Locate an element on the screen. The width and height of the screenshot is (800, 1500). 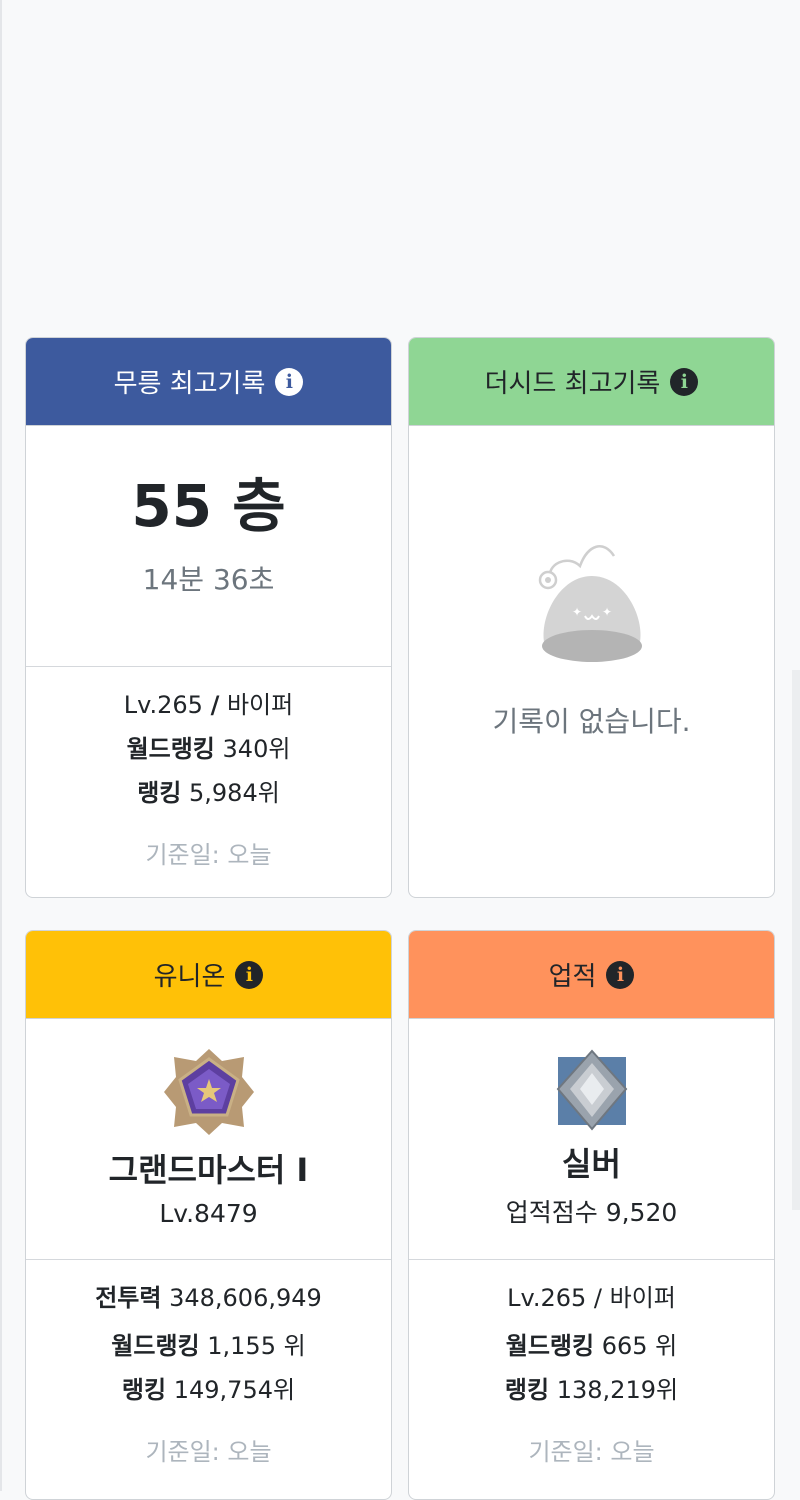
mureung-card-main: 55 층 14분 36초 is located at coordinates (208, 546).